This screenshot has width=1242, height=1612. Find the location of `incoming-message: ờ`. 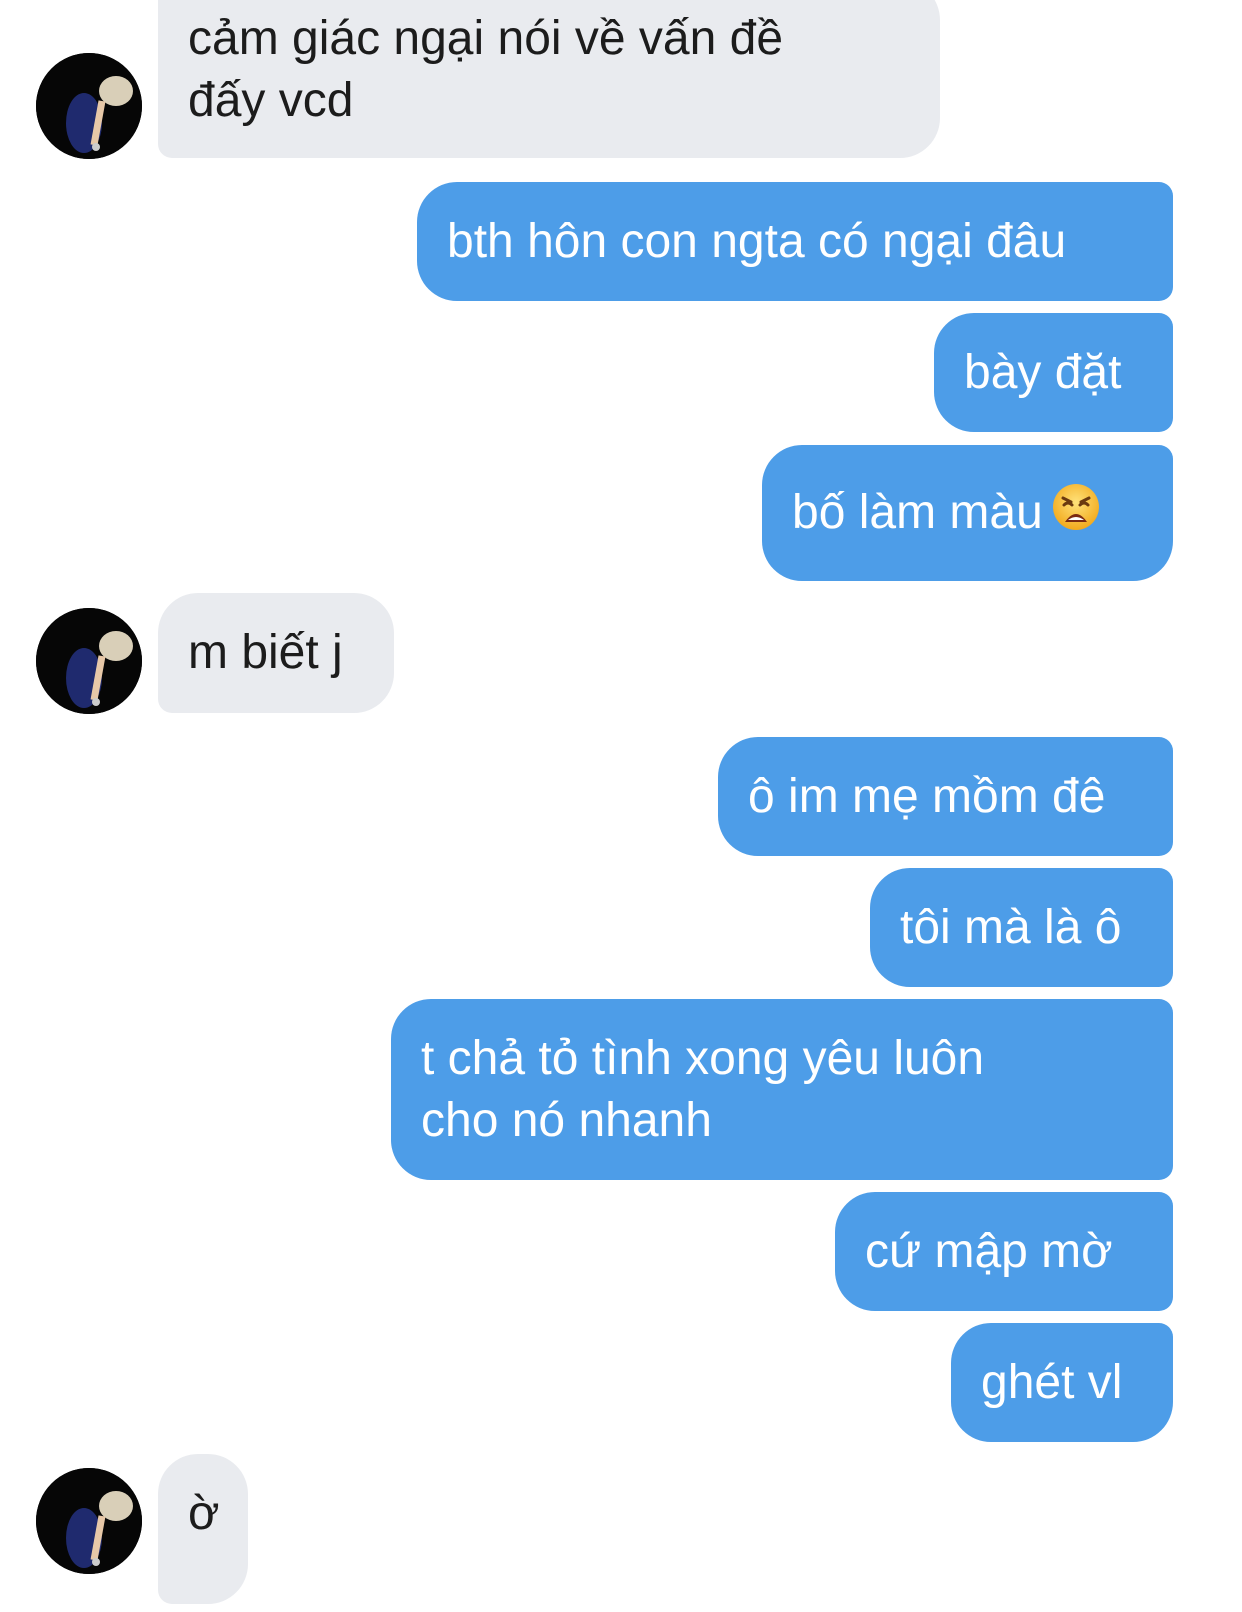

incoming-message: ờ is located at coordinates (203, 1529).